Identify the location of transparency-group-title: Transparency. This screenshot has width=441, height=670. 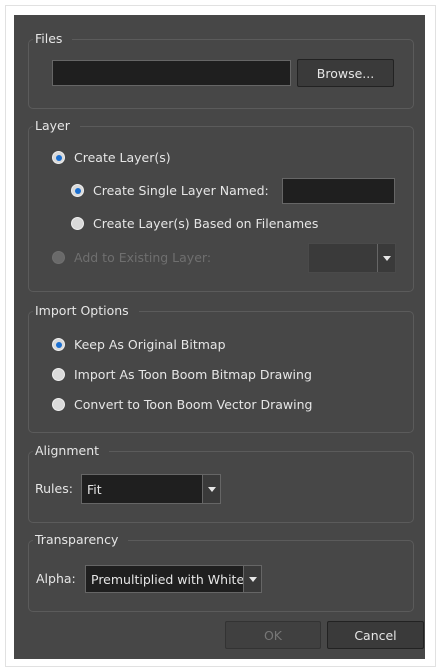
(81, 539).